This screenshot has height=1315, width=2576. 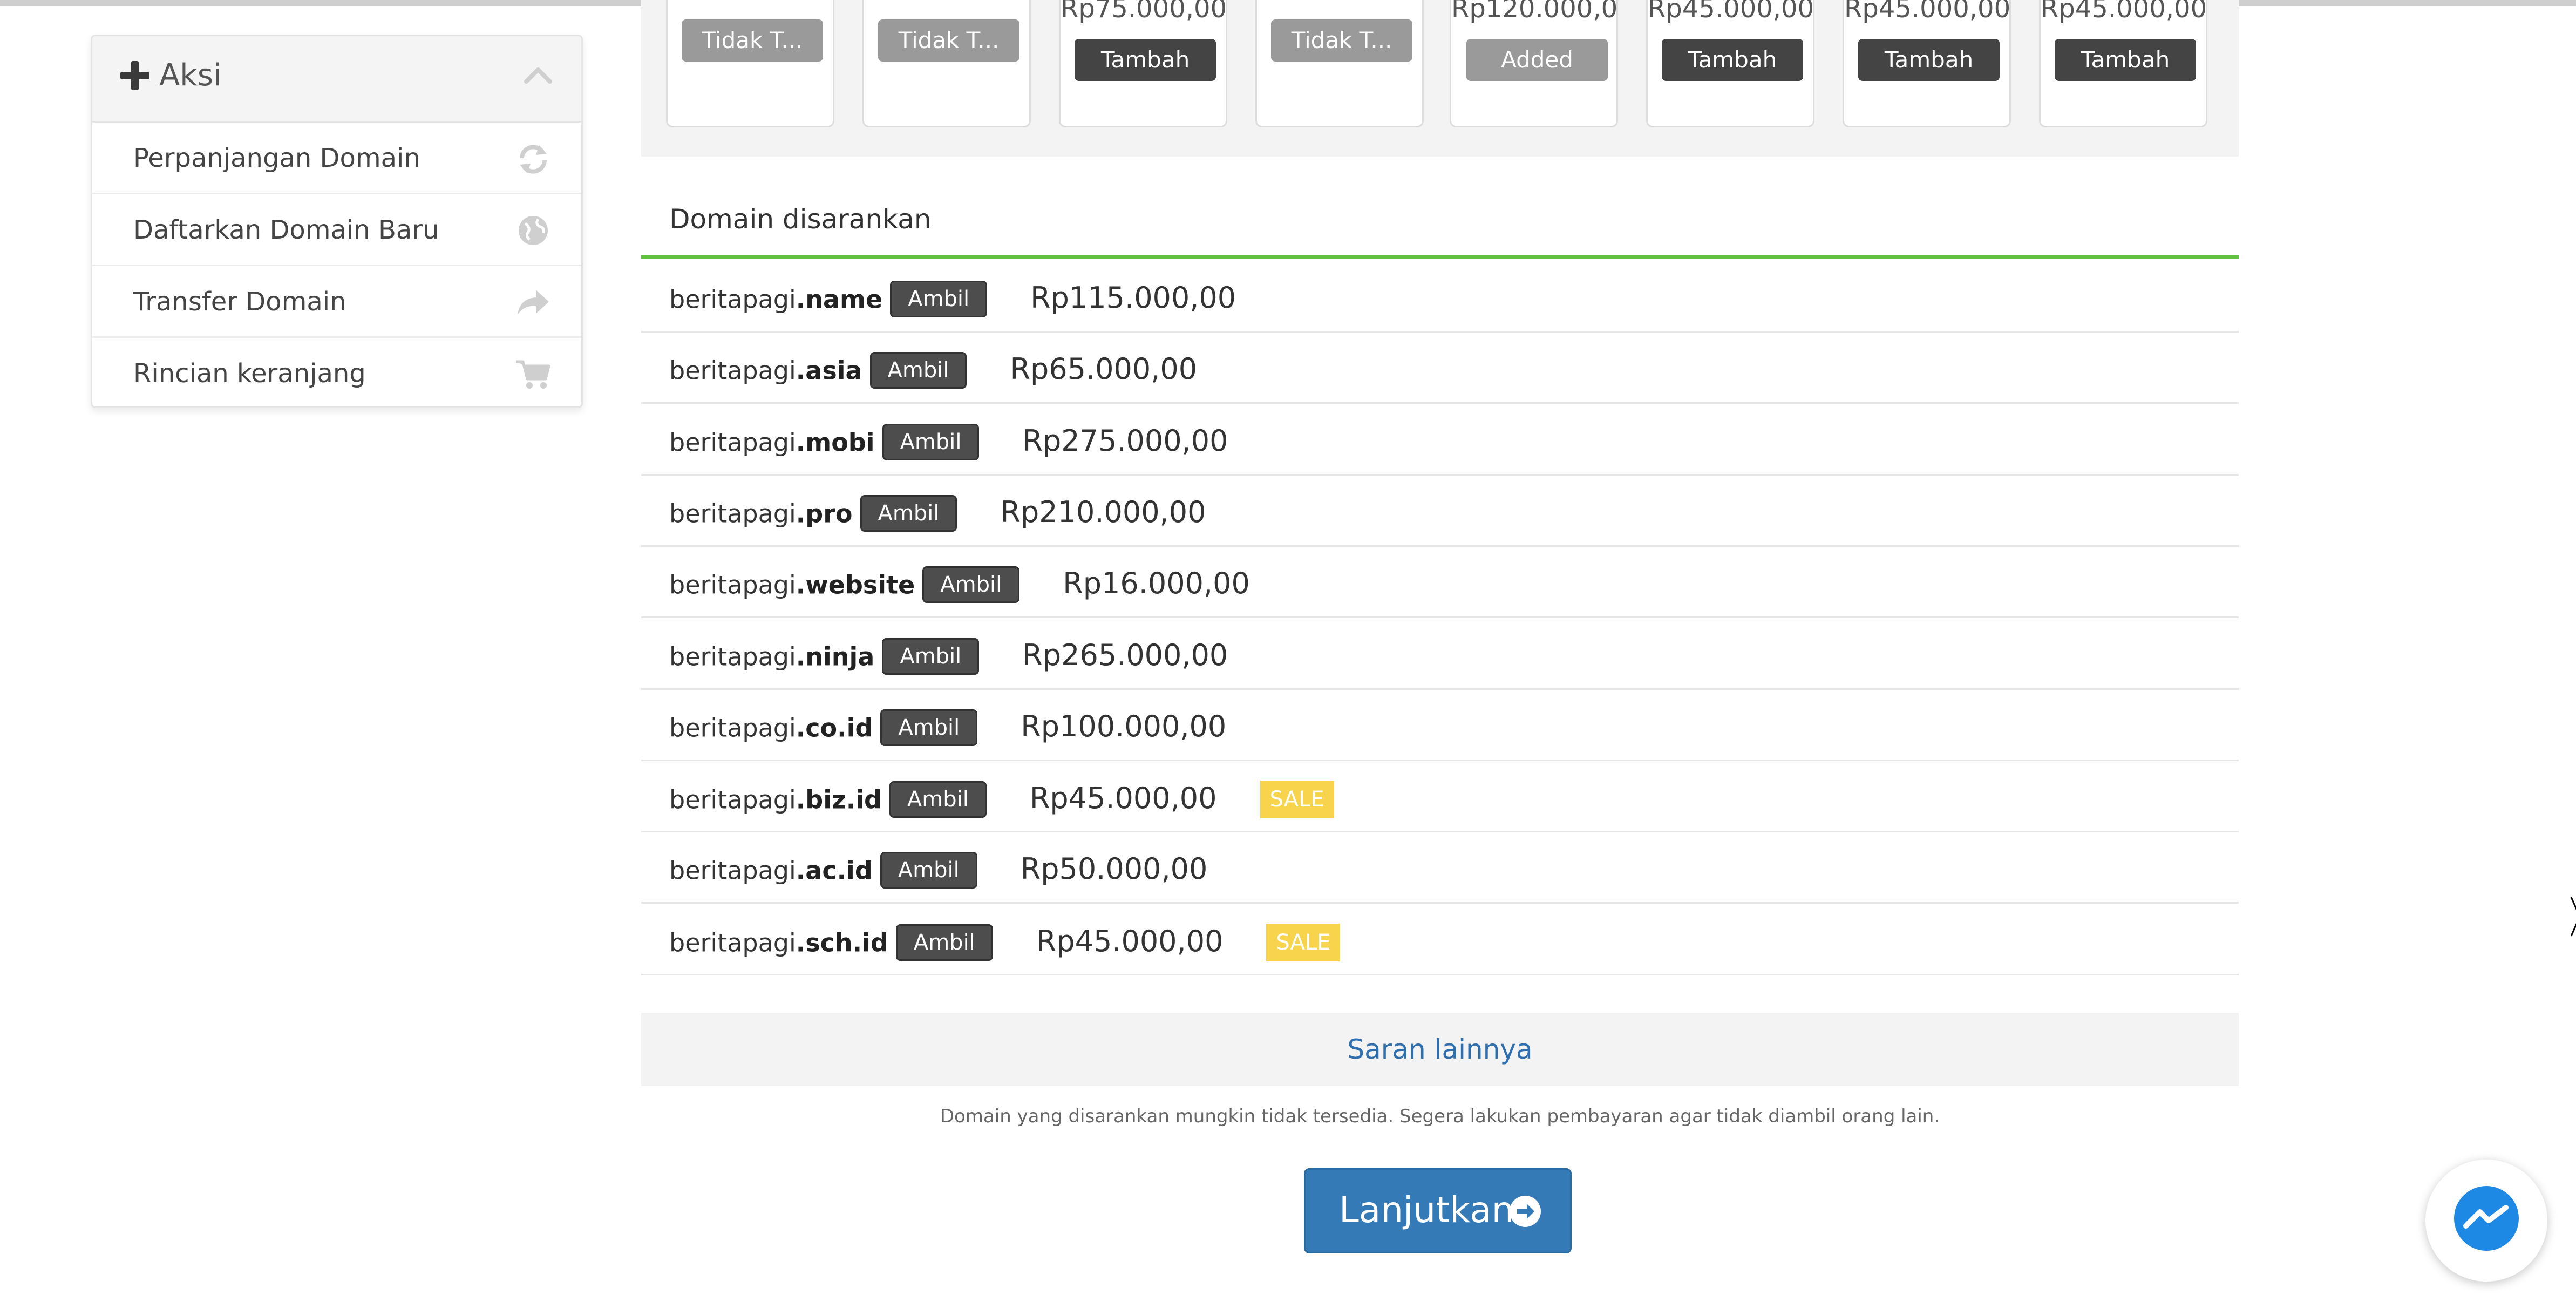 I want to click on suggested-domain: beritapagi.asia Ambil Rp65.000,00, so click(x=933, y=371).